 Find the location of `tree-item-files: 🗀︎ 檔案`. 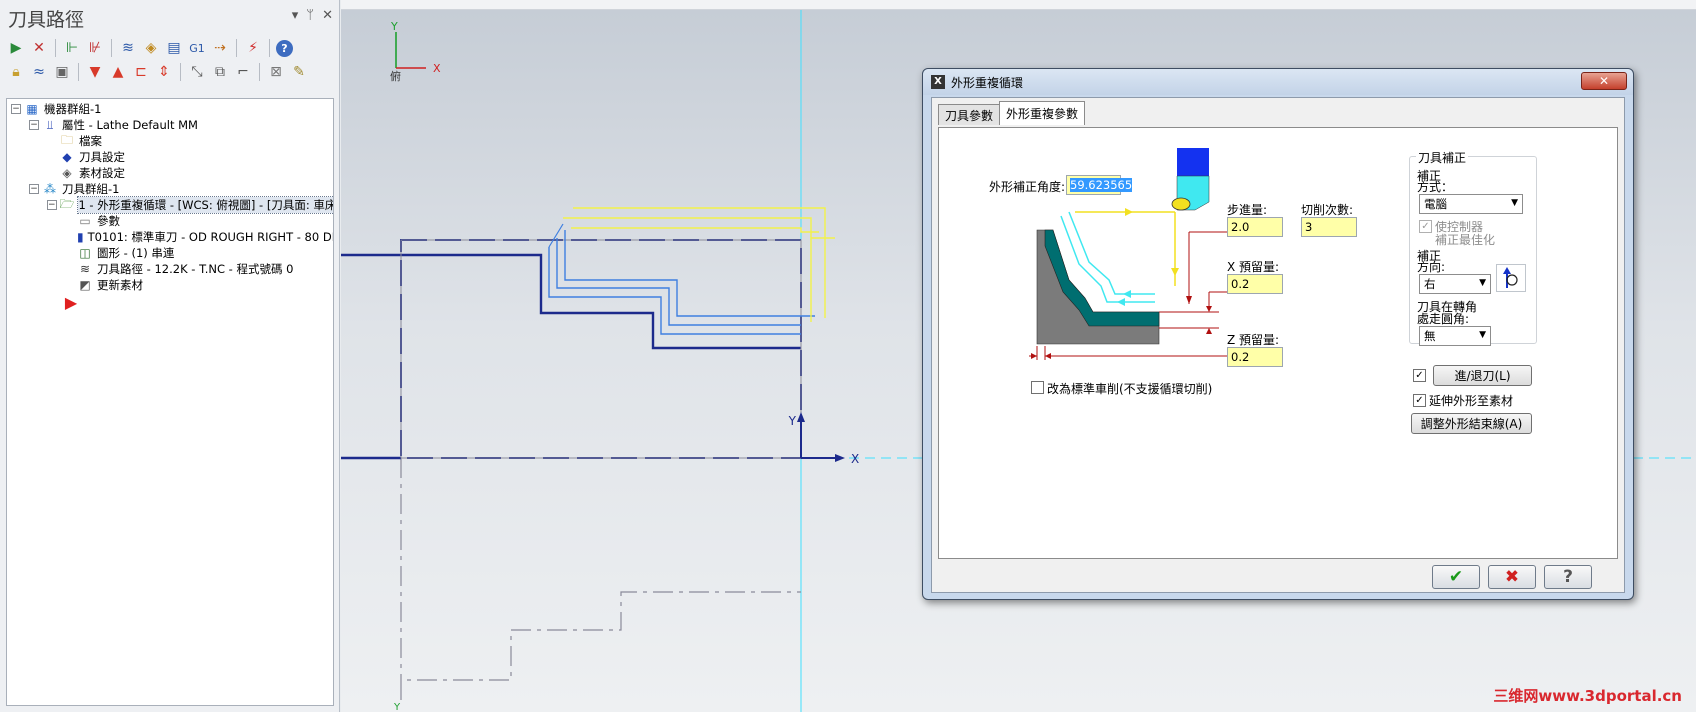

tree-item-files: 🗀︎ 檔案 is located at coordinates (170, 141).